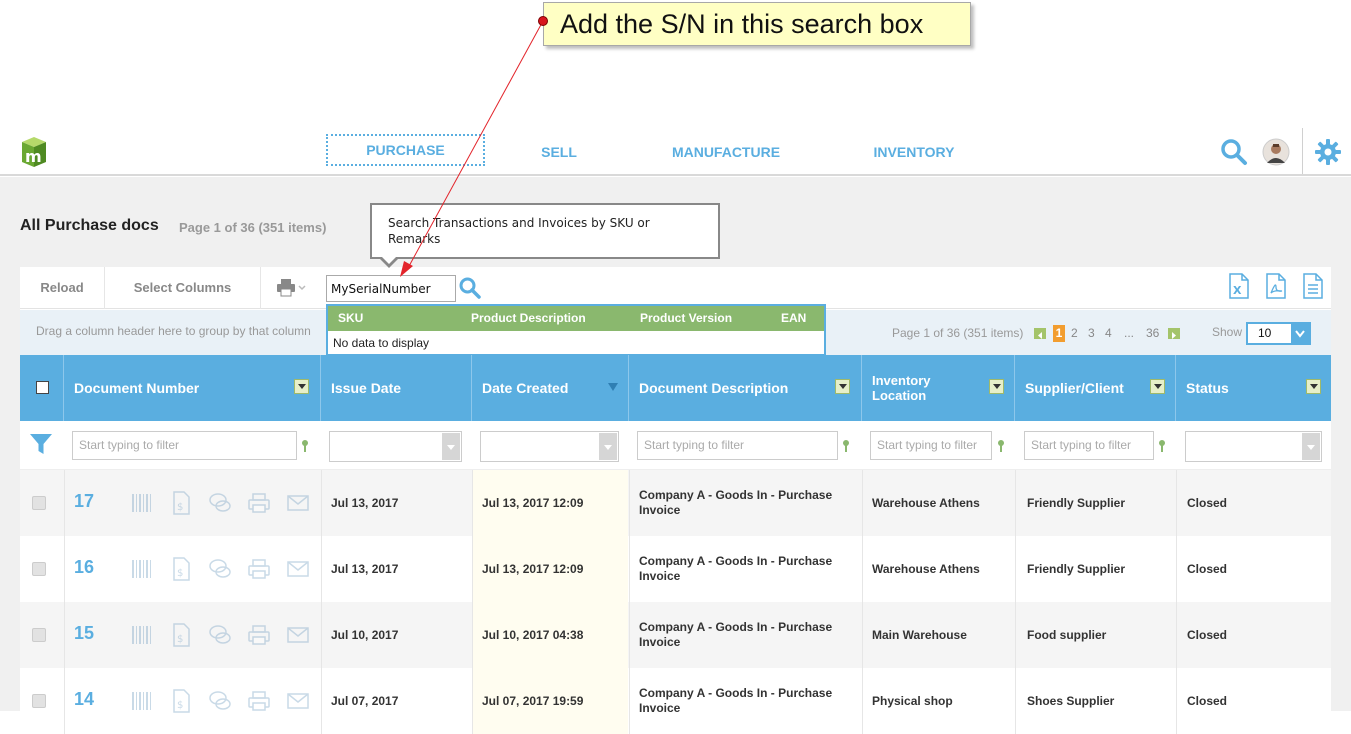  I want to click on app-logo-icon: m, so click(34, 152).